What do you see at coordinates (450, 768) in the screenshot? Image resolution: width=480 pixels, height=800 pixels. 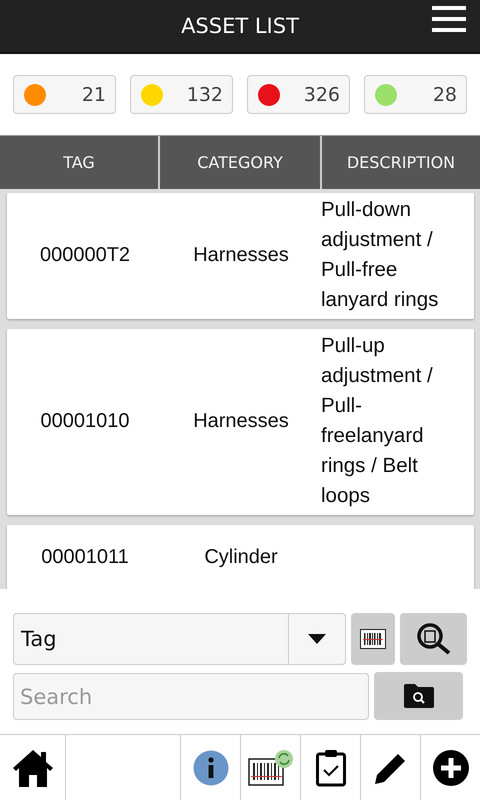 I see `plus-icon` at bounding box center [450, 768].